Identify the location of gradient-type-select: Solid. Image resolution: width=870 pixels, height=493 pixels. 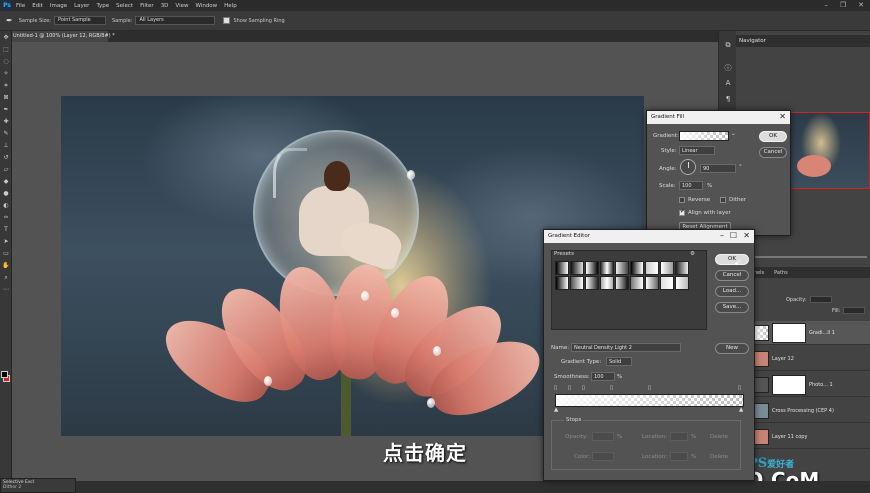
(619, 361).